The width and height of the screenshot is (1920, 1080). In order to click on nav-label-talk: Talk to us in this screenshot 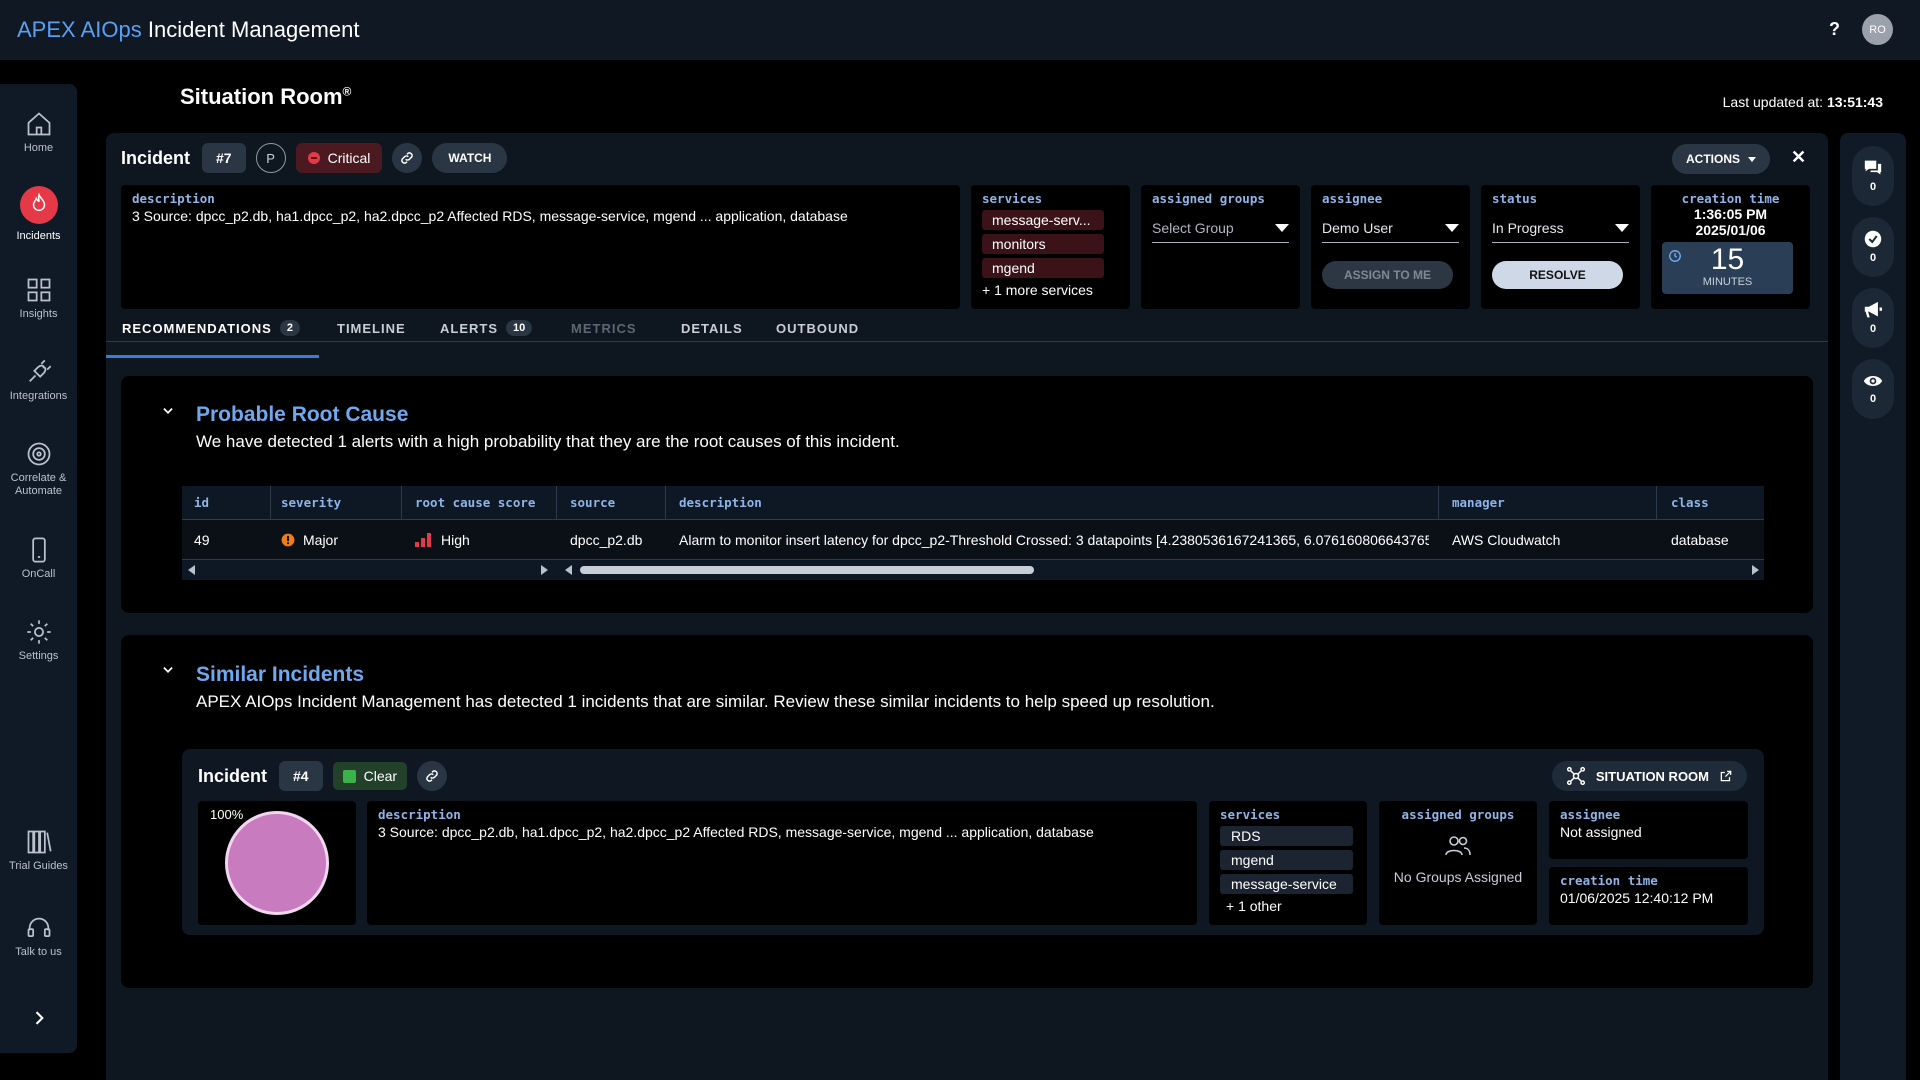, I will do `click(38, 952)`.